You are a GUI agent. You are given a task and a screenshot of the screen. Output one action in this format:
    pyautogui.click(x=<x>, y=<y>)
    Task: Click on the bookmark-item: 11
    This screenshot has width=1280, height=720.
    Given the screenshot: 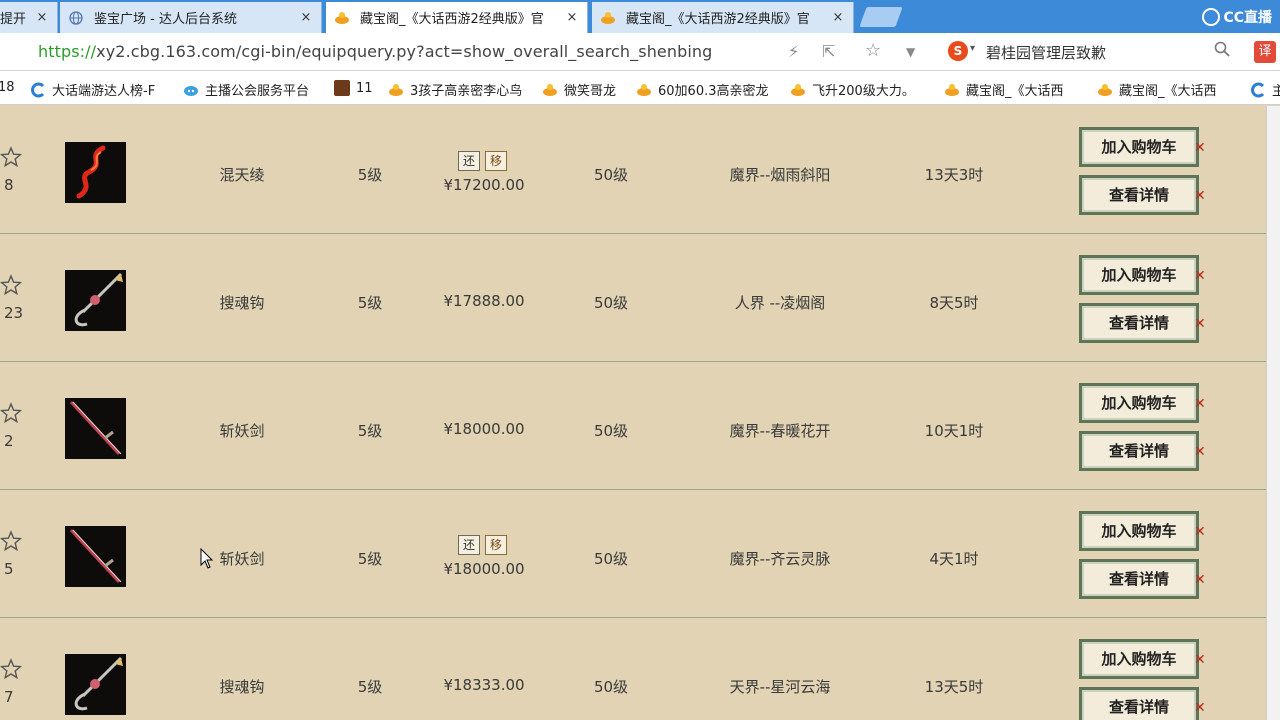 What is the action you would take?
    pyautogui.click(x=356, y=88)
    